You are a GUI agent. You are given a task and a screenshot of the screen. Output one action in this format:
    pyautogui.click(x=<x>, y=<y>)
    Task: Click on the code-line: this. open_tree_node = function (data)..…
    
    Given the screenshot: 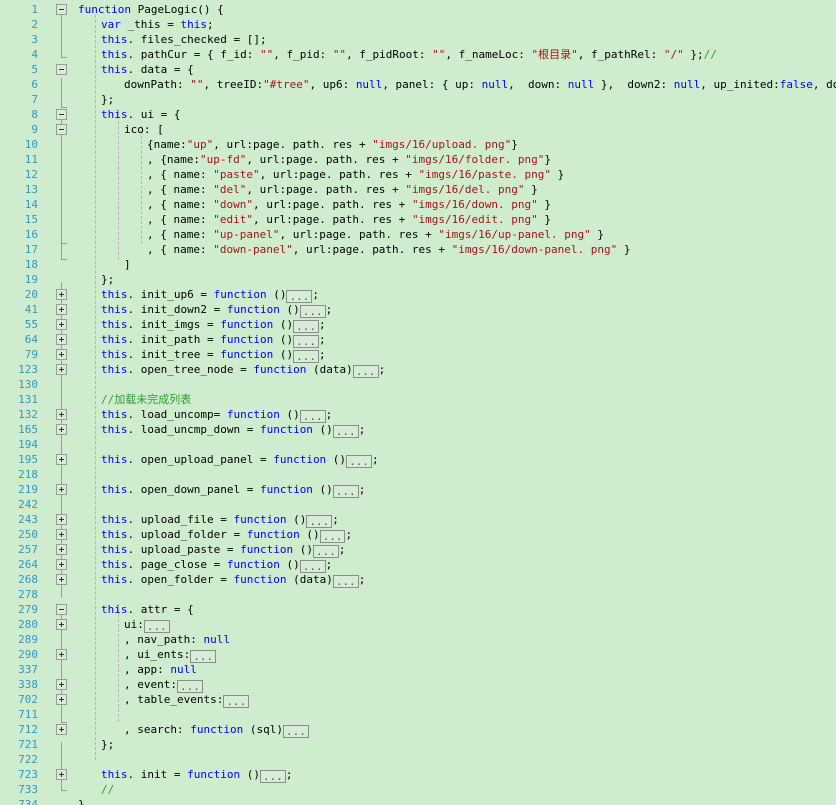 What is the action you would take?
    pyautogui.click(x=192, y=370)
    